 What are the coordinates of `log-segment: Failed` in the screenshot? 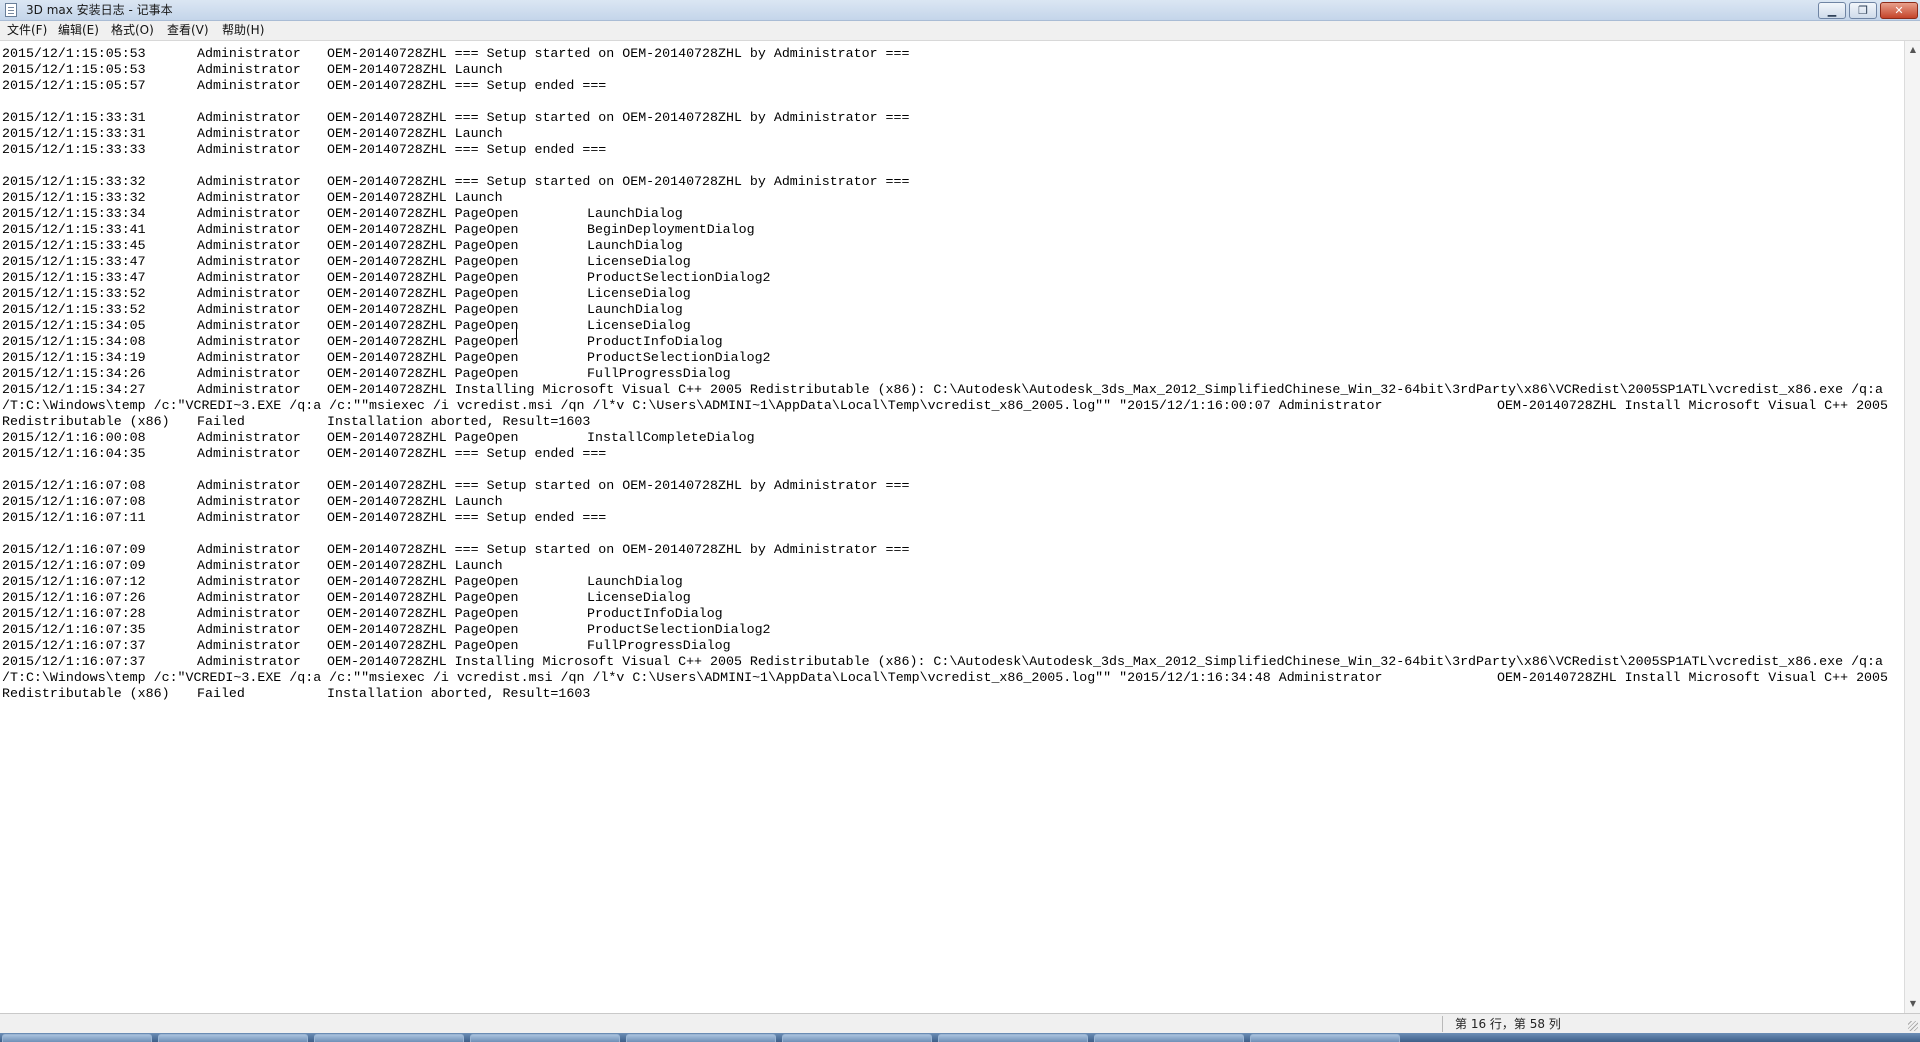 It's located at (221, 421).